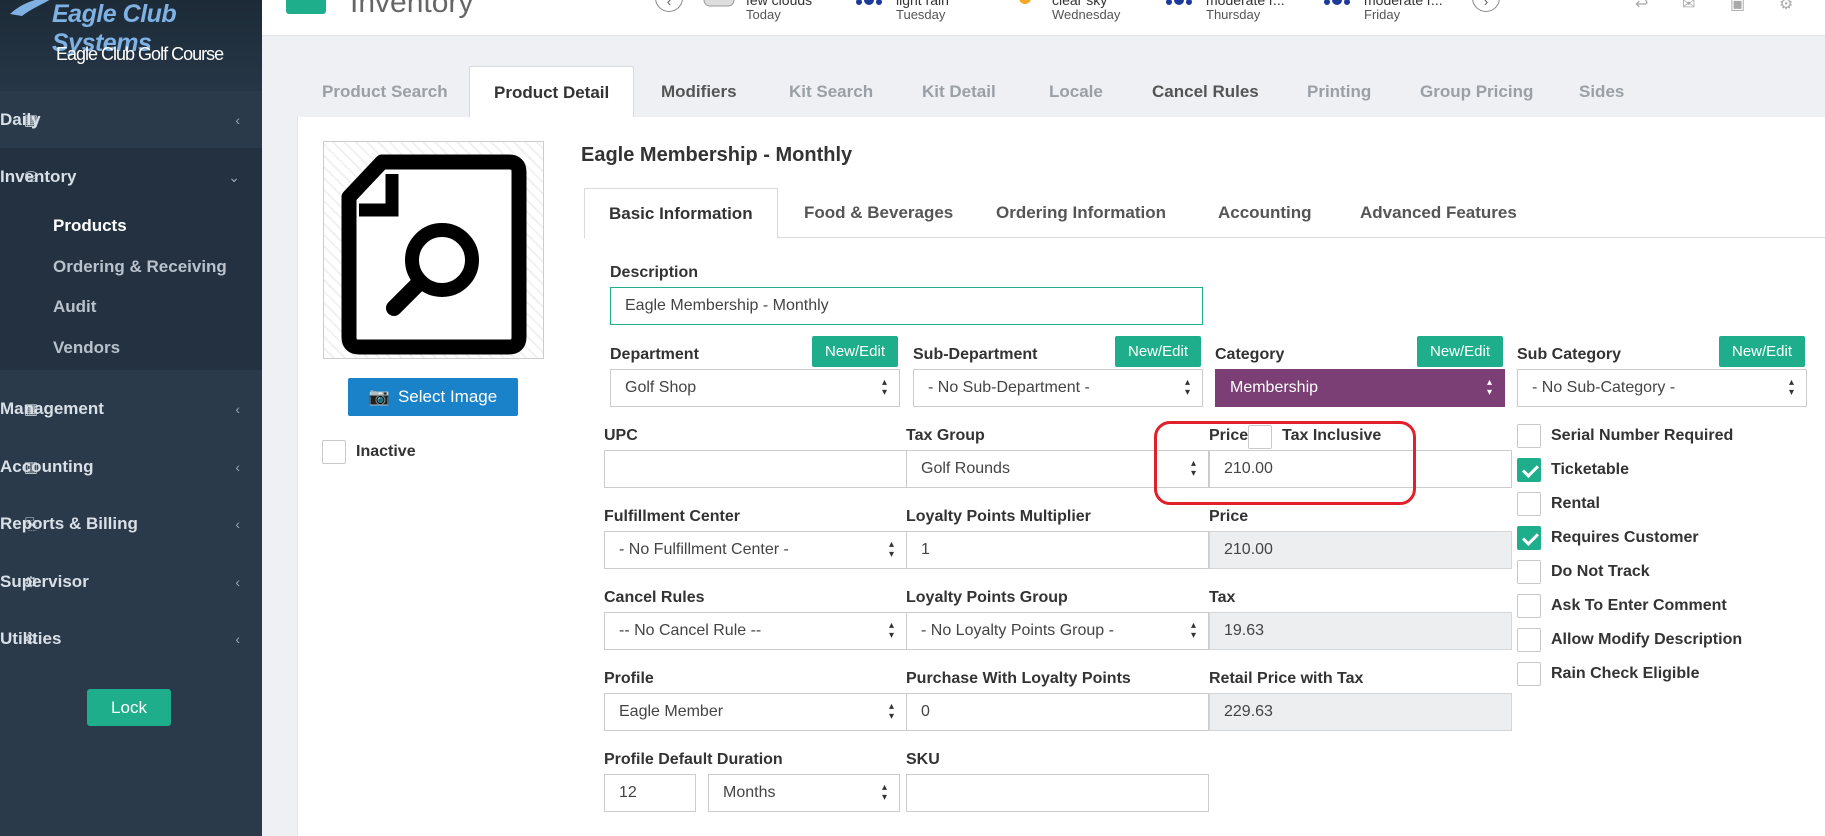 This screenshot has height=836, width=1825. I want to click on nav-reports-billing: ⎘ Reports & Billing ‹, so click(131, 524).